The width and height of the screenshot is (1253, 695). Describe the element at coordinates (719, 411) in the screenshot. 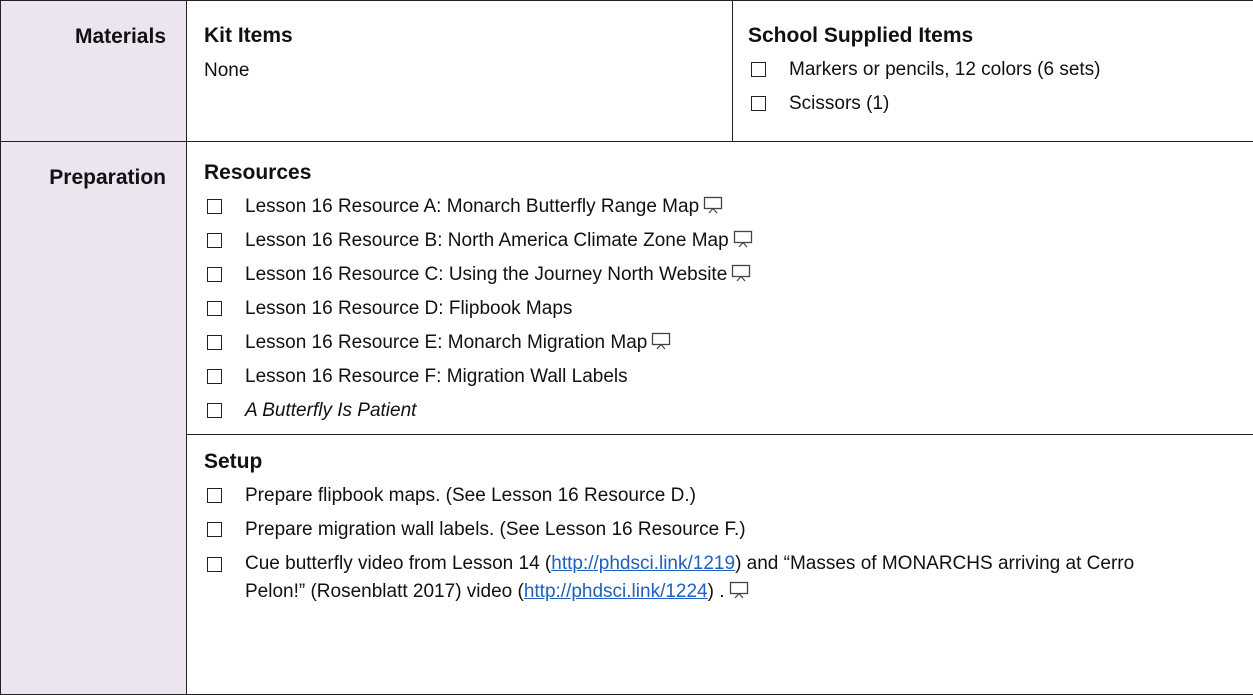

I see `list-item: A Butterfly Is Patient` at that location.